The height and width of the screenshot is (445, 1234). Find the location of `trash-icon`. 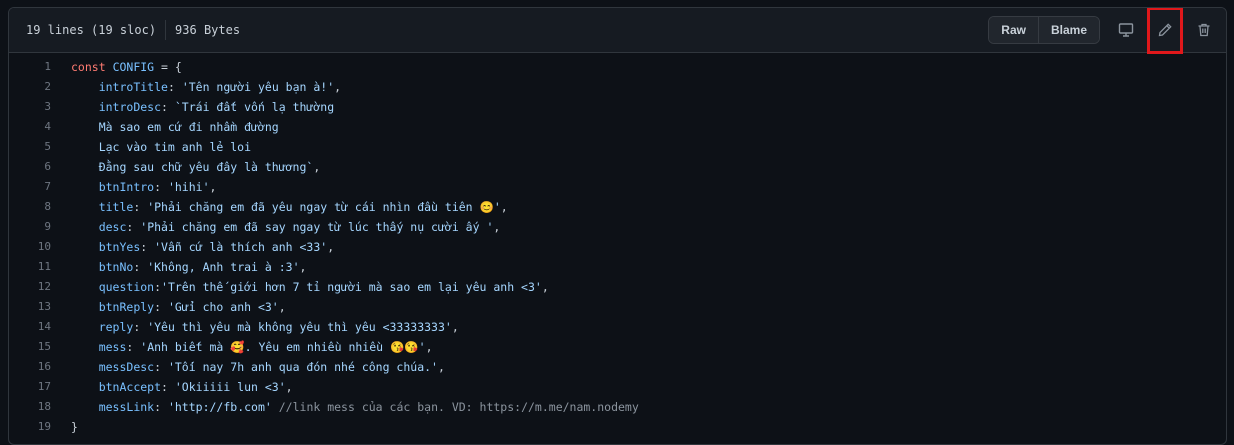

trash-icon is located at coordinates (1204, 30).